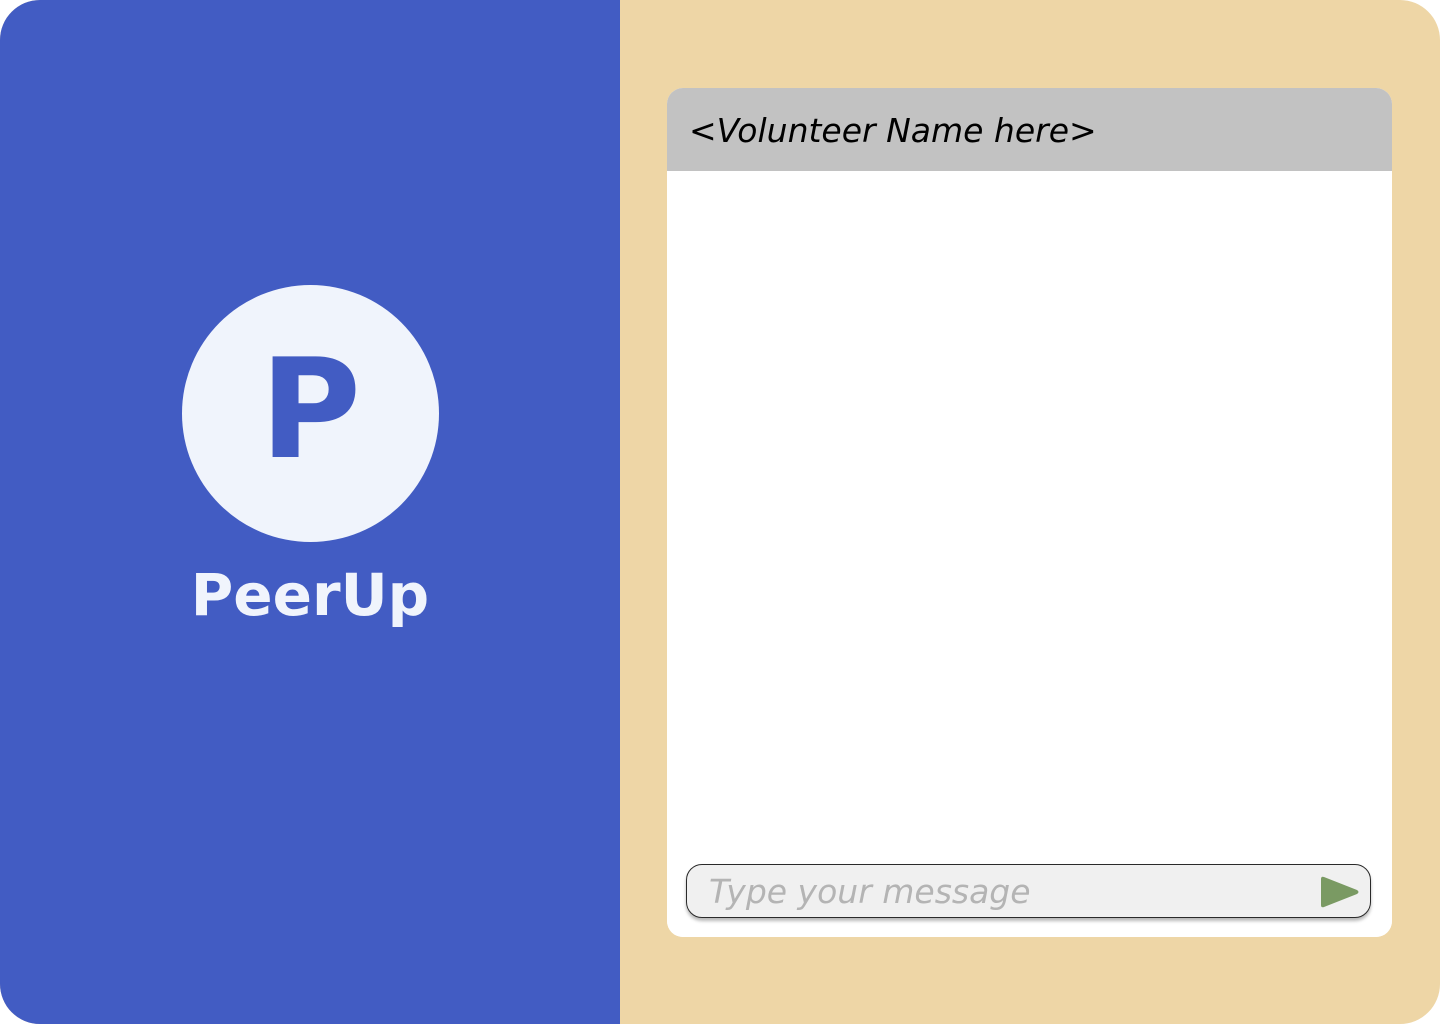  I want to click on message-input, so click(1004, 891).